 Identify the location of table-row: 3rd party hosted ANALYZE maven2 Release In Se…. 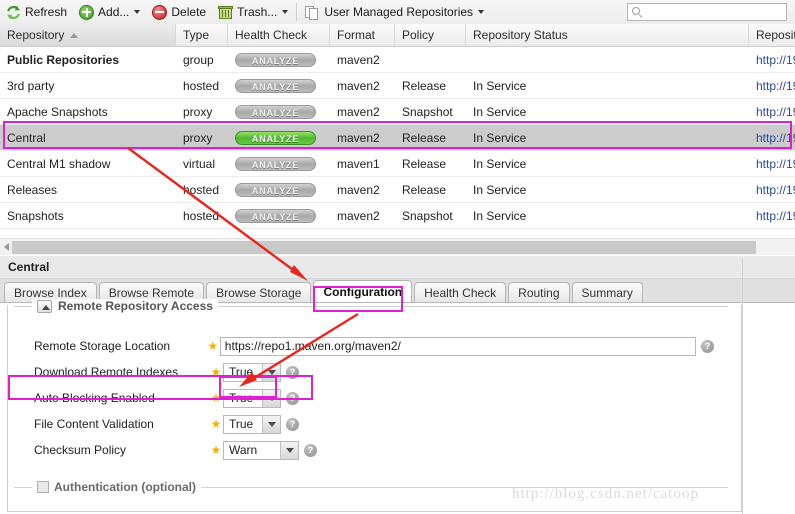
(397, 86).